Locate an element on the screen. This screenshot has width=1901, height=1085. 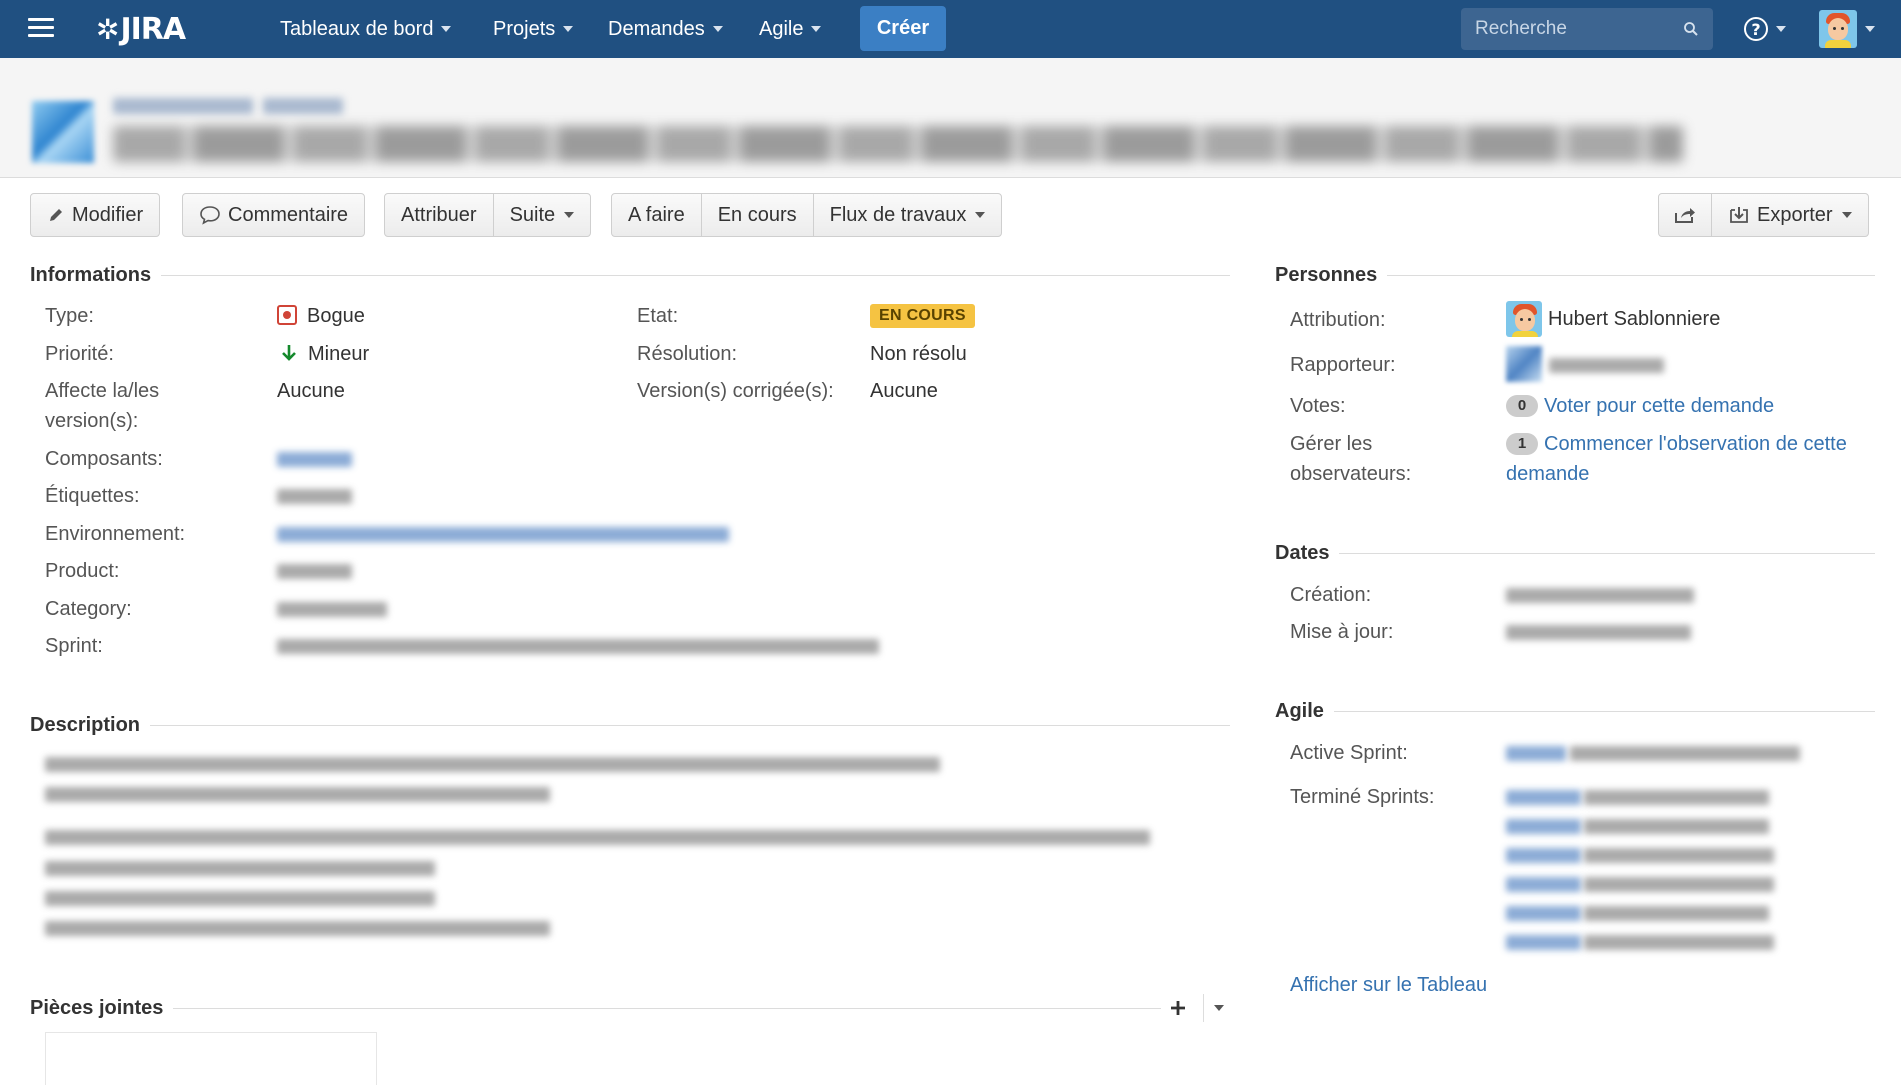
app-switcher-menu-icon is located at coordinates (41, 28).